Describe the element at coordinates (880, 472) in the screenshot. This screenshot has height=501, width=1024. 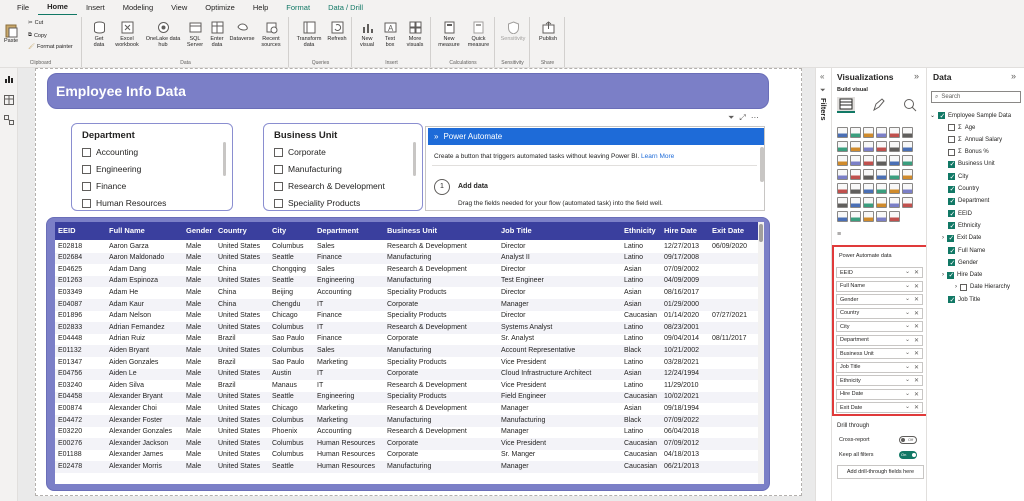
I see `add-drill-through-field-well: Add drill-through fields here` at that location.